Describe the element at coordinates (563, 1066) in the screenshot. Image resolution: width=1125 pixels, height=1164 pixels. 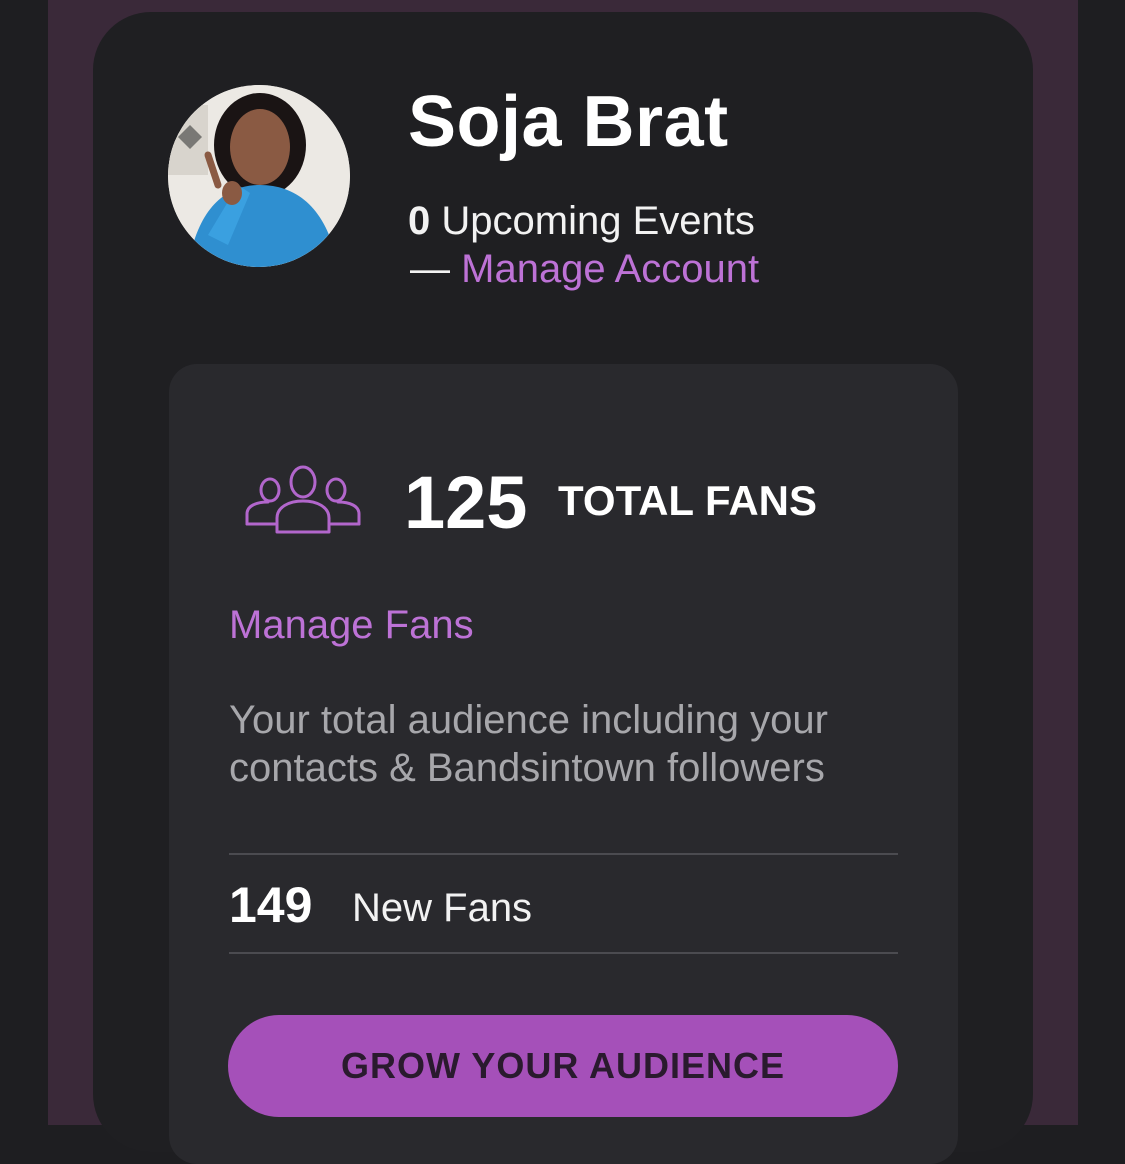
I see `grow-your-audience-button: GROW YOUR AUDIENCE` at that location.